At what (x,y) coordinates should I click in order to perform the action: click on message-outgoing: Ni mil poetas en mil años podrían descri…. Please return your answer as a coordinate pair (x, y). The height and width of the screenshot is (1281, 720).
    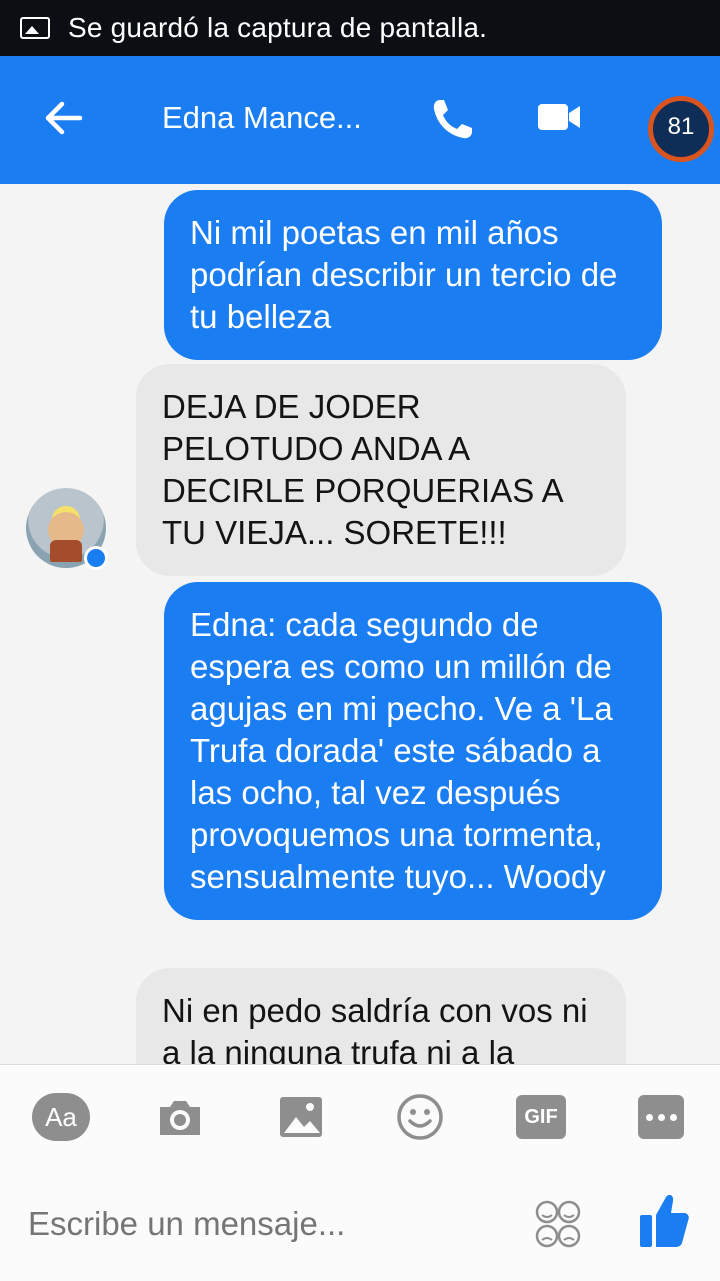
    Looking at the image, I should click on (413, 275).